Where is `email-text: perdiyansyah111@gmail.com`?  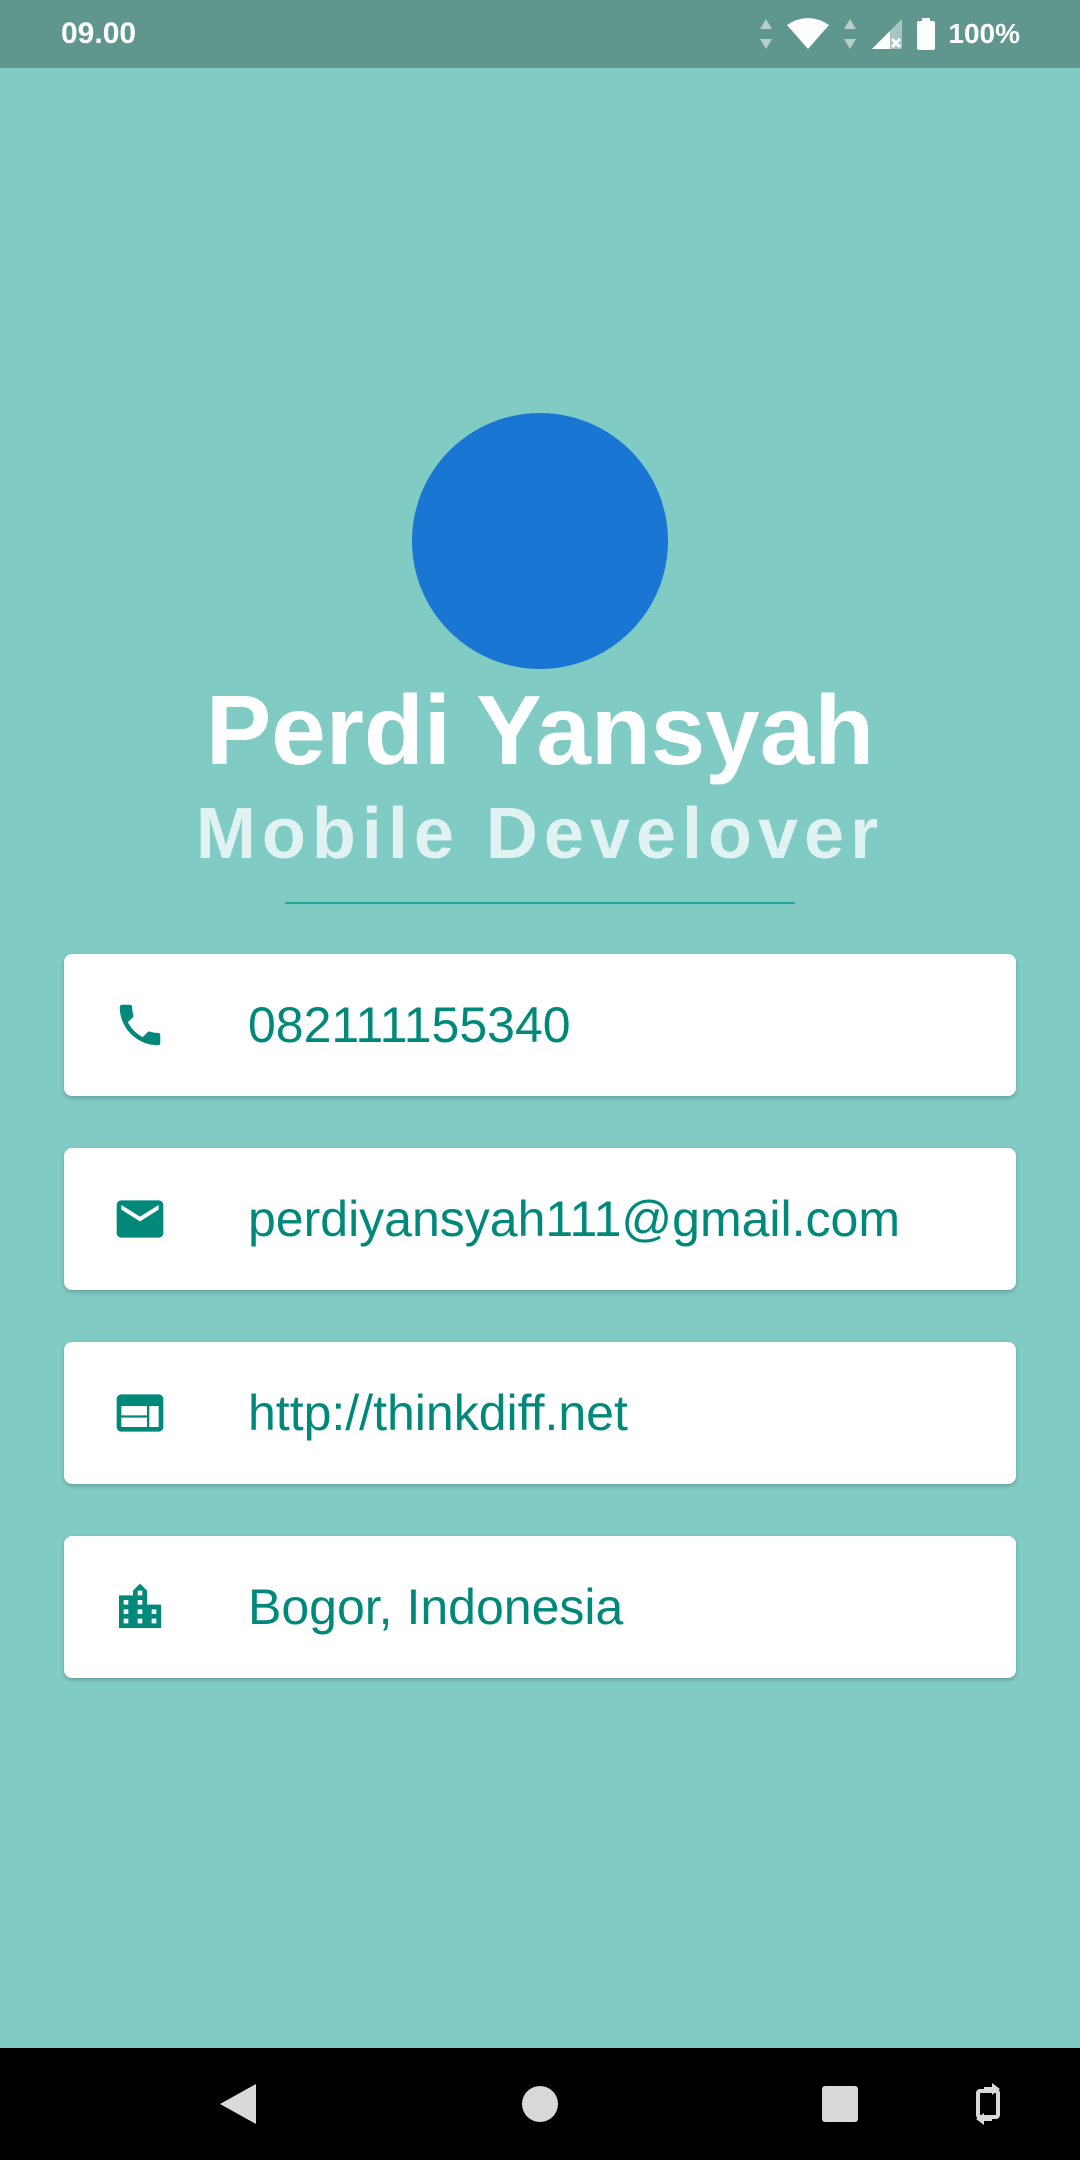 email-text: perdiyansyah111@gmail.com is located at coordinates (574, 1219).